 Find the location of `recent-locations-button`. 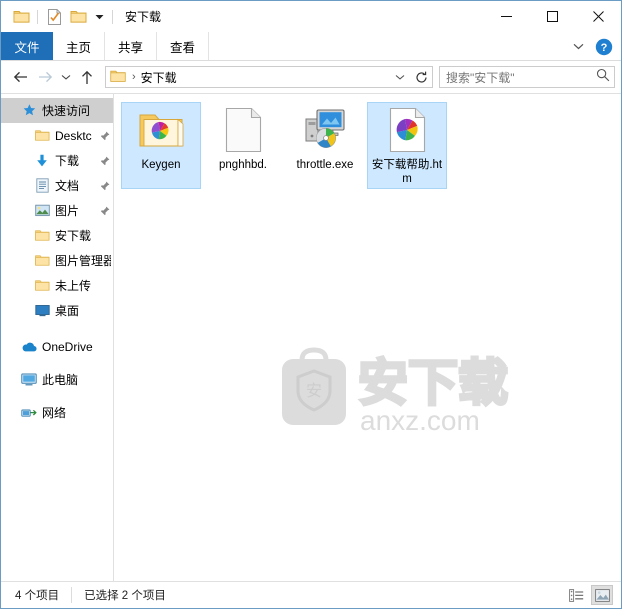

recent-locations-button is located at coordinates (66, 77).